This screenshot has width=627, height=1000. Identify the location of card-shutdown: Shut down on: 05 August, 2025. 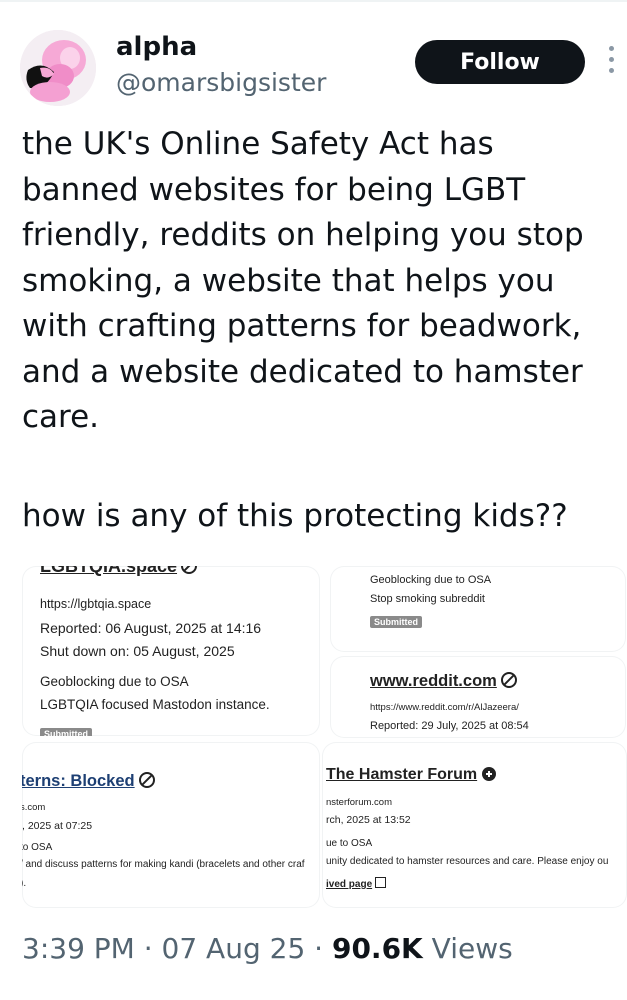
(137, 651).